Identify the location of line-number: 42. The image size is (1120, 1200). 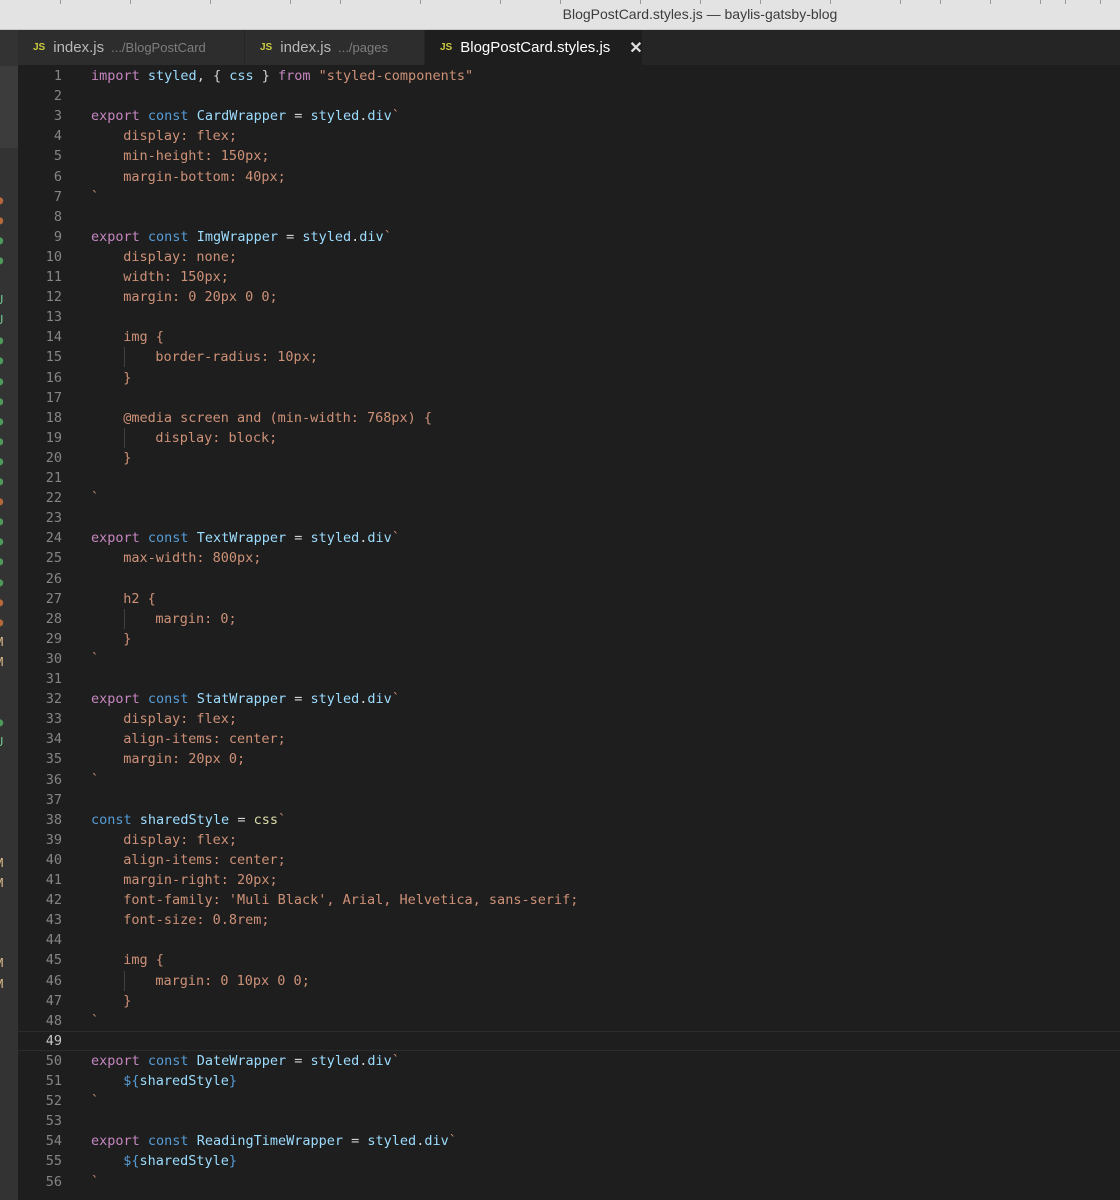
(53, 900).